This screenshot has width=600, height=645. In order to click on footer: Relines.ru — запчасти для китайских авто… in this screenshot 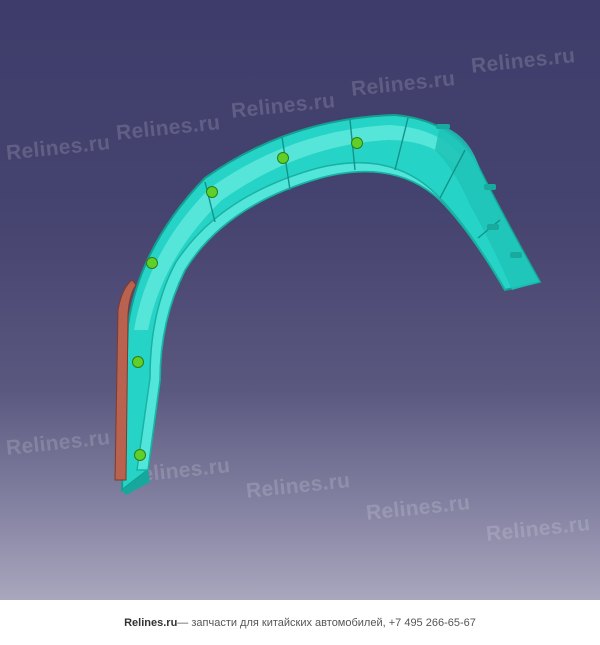, I will do `click(300, 622)`.